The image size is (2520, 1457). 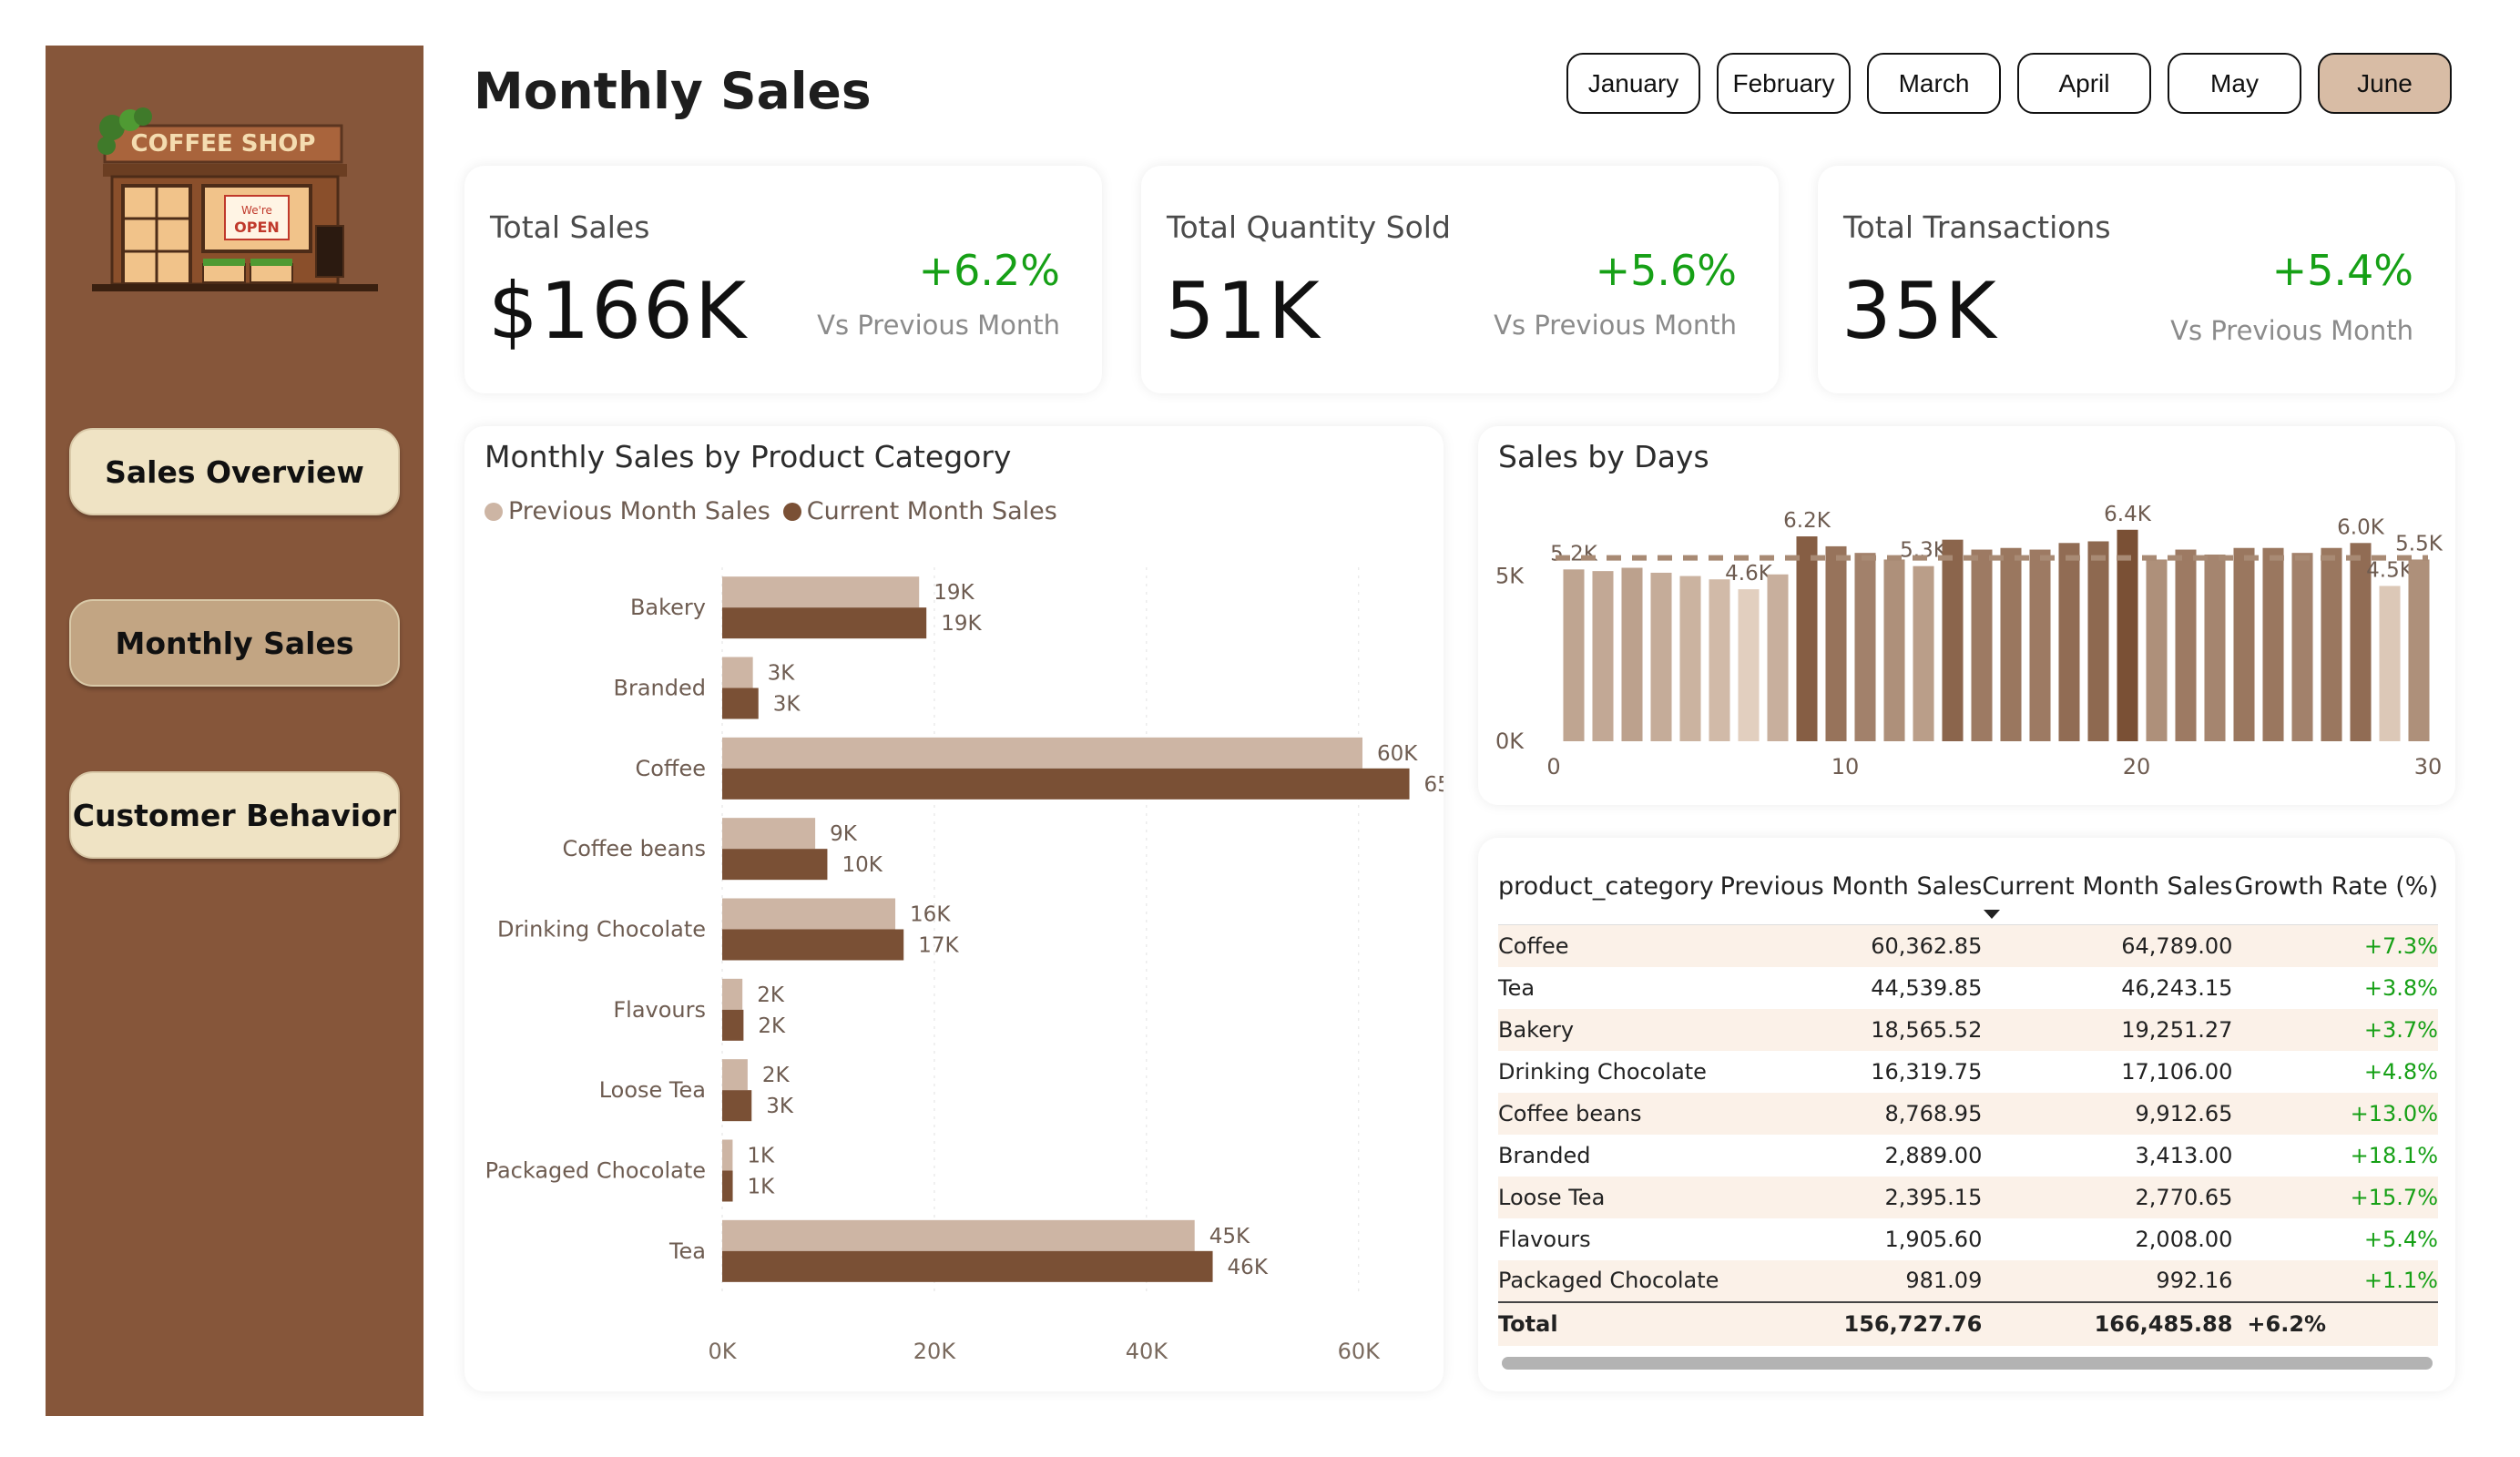 What do you see at coordinates (2084, 83) in the screenshot?
I see `month-button-april: April` at bounding box center [2084, 83].